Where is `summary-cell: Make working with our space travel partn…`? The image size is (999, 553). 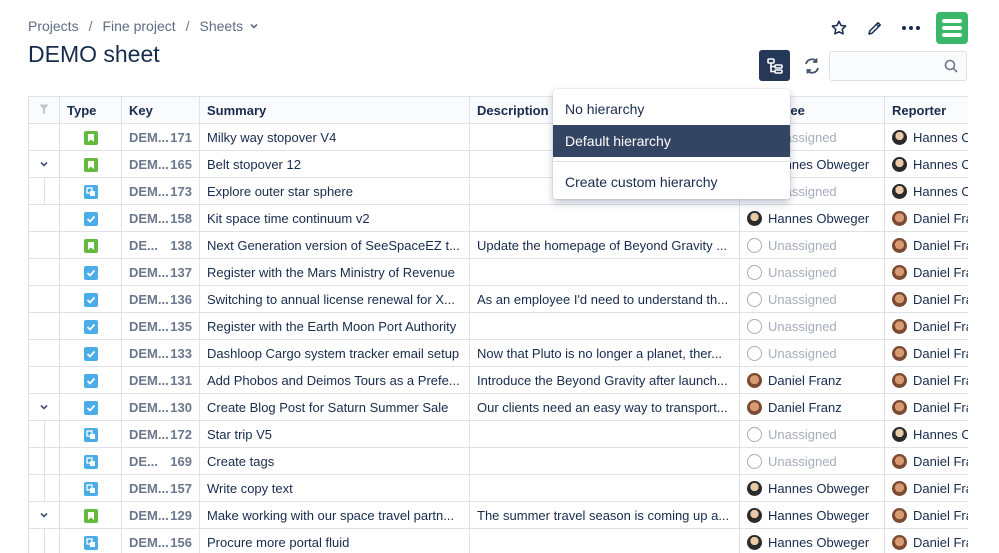 summary-cell: Make working with our space travel partn… is located at coordinates (334, 515).